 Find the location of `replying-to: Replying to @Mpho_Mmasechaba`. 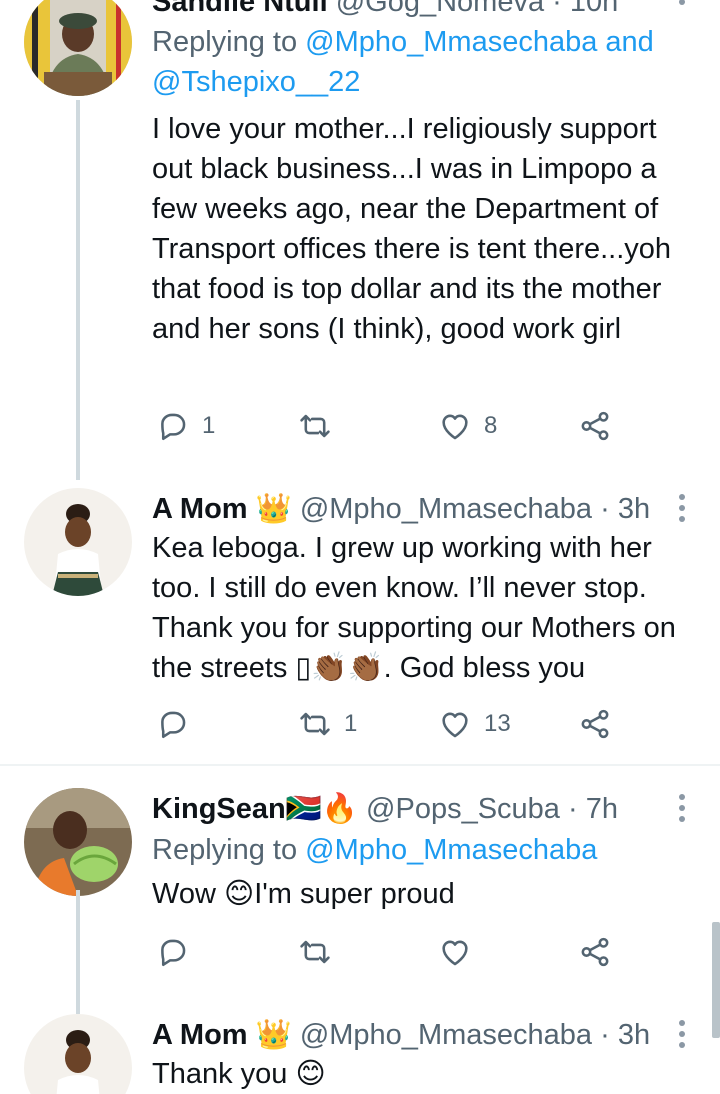

replying-to: Replying to @Mpho_Mmasechaba is located at coordinates (374, 850).